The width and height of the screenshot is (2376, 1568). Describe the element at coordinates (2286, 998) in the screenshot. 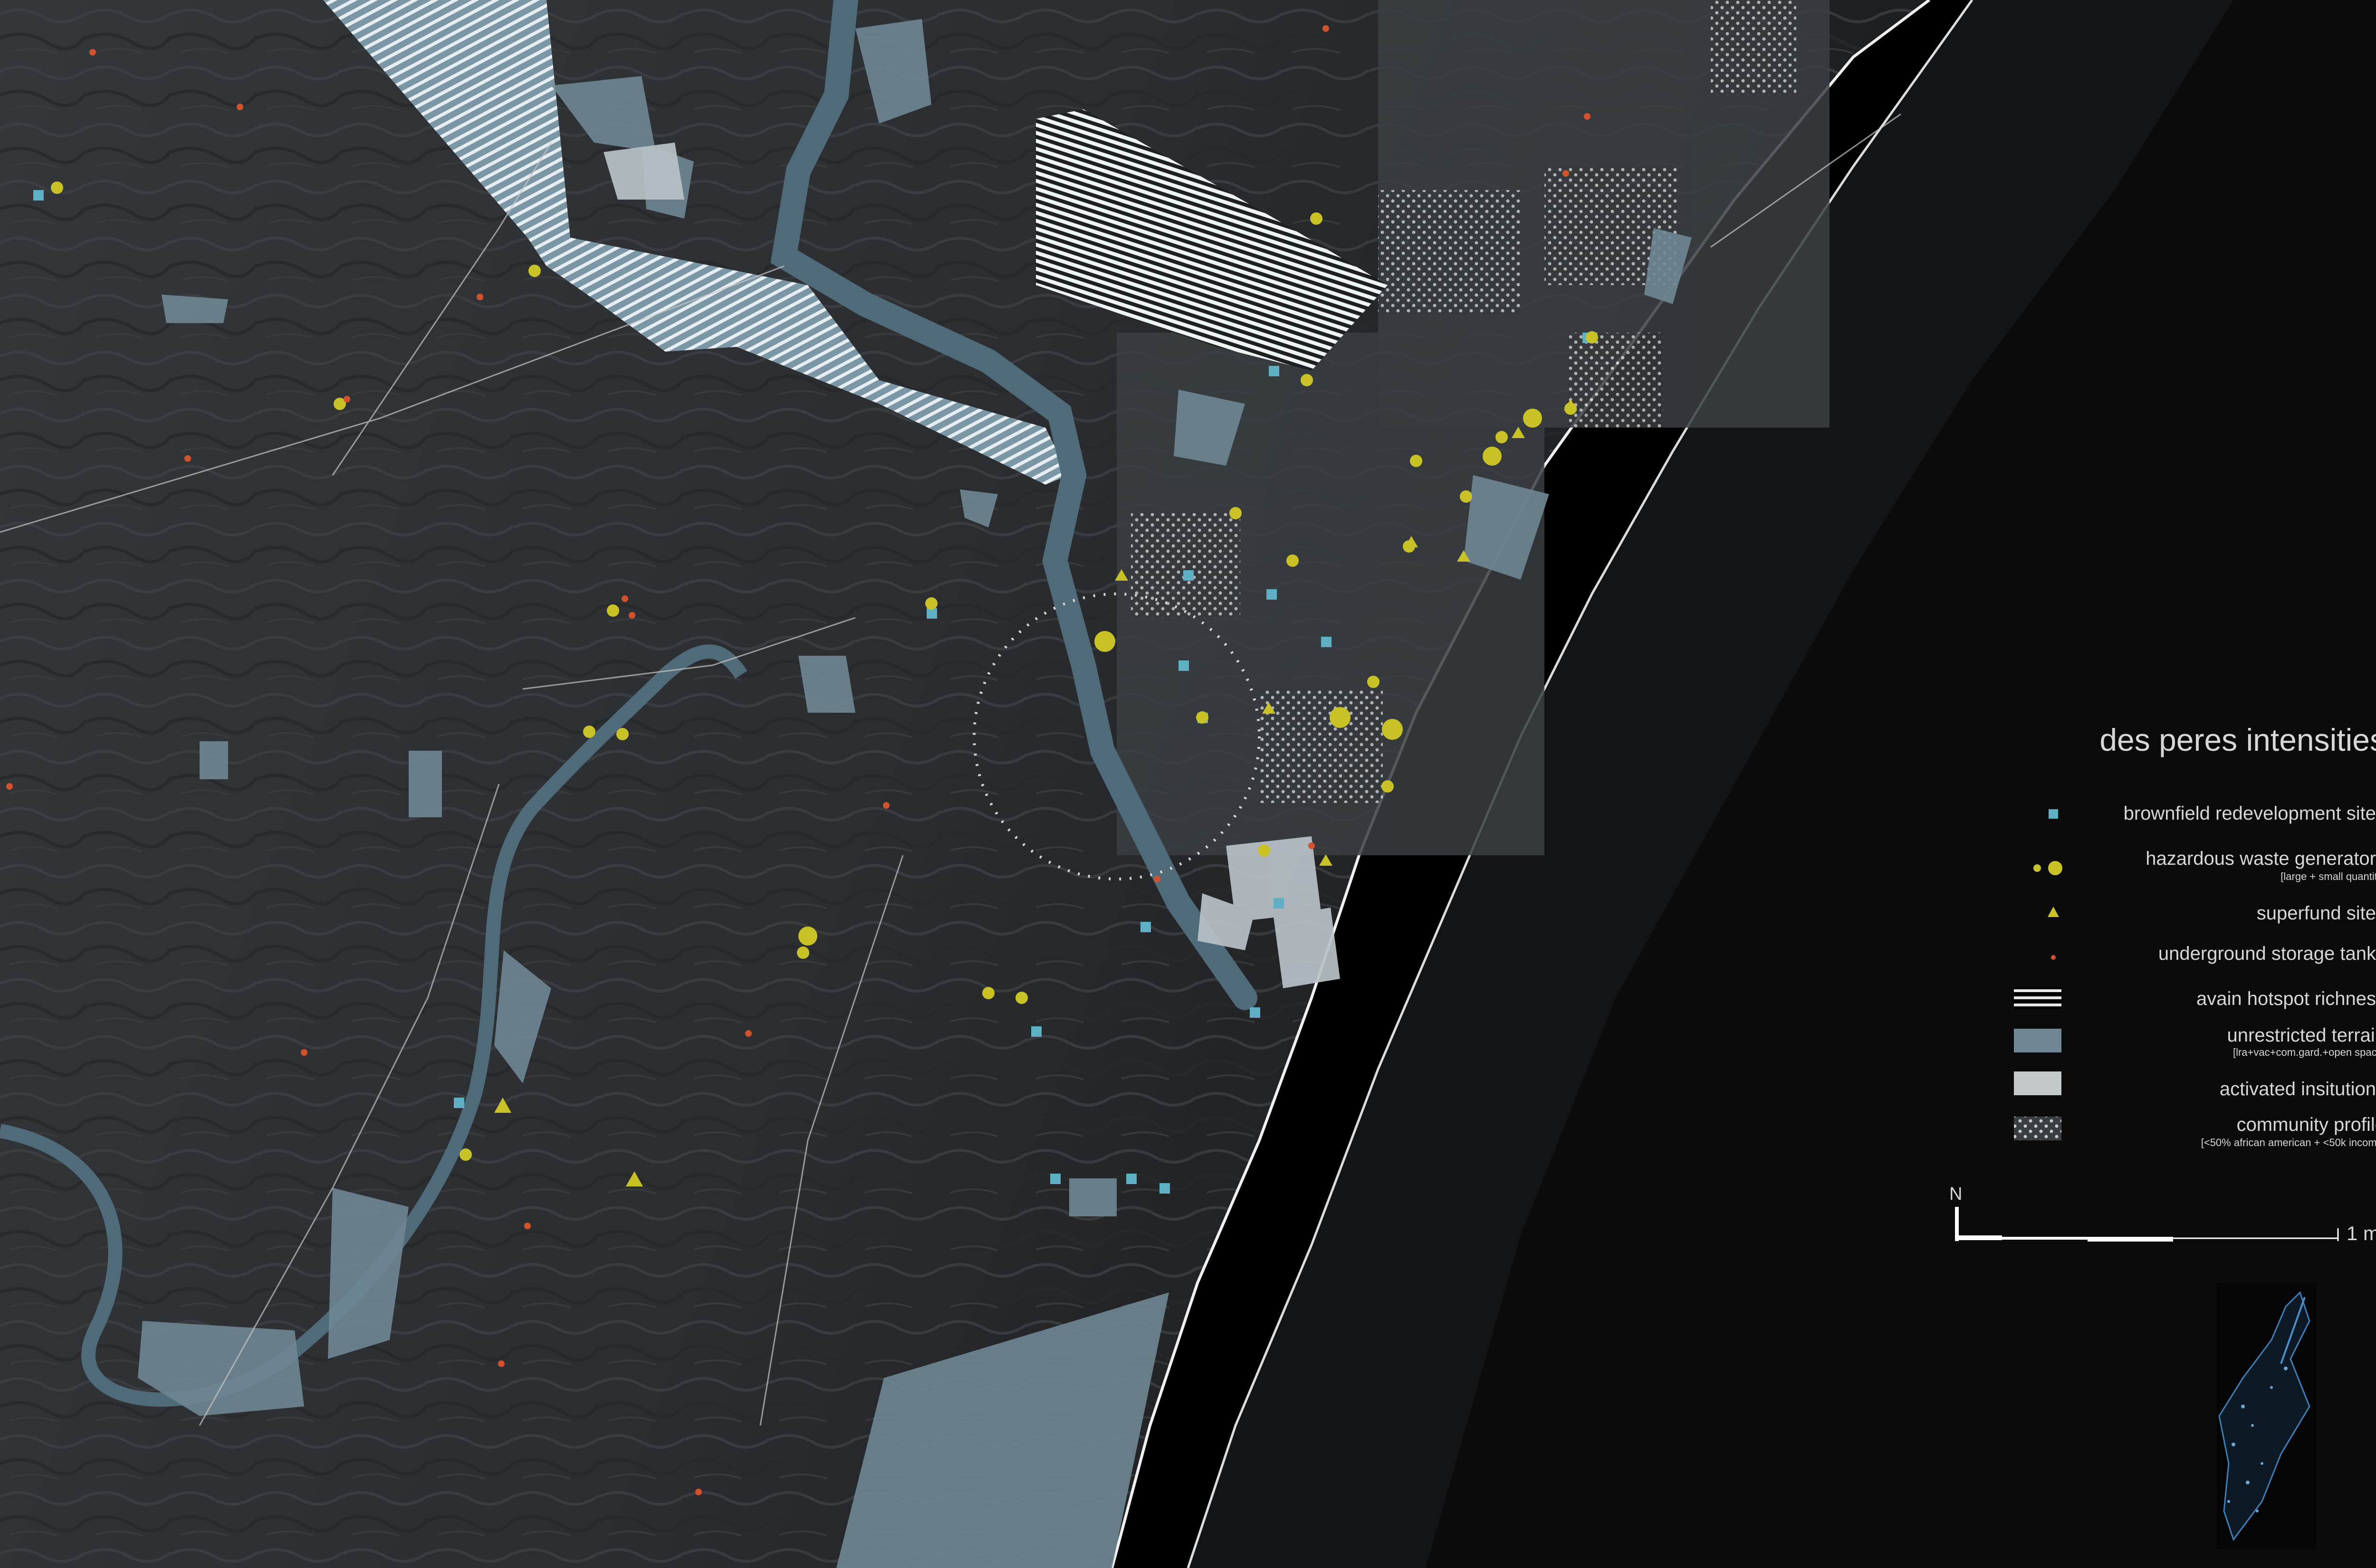

I see `legend-item-label: avain hotspot richness` at that location.